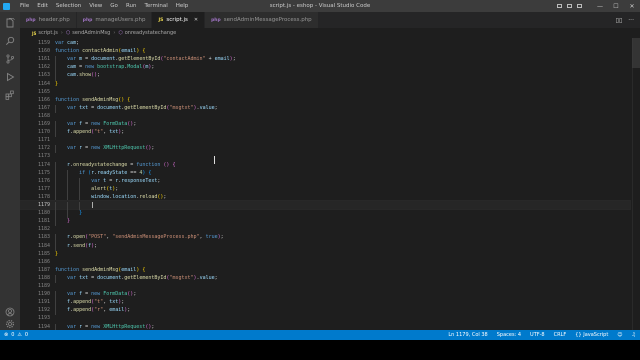  What do you see at coordinates (114, 6) in the screenshot?
I see `menu-go: Go` at bounding box center [114, 6].